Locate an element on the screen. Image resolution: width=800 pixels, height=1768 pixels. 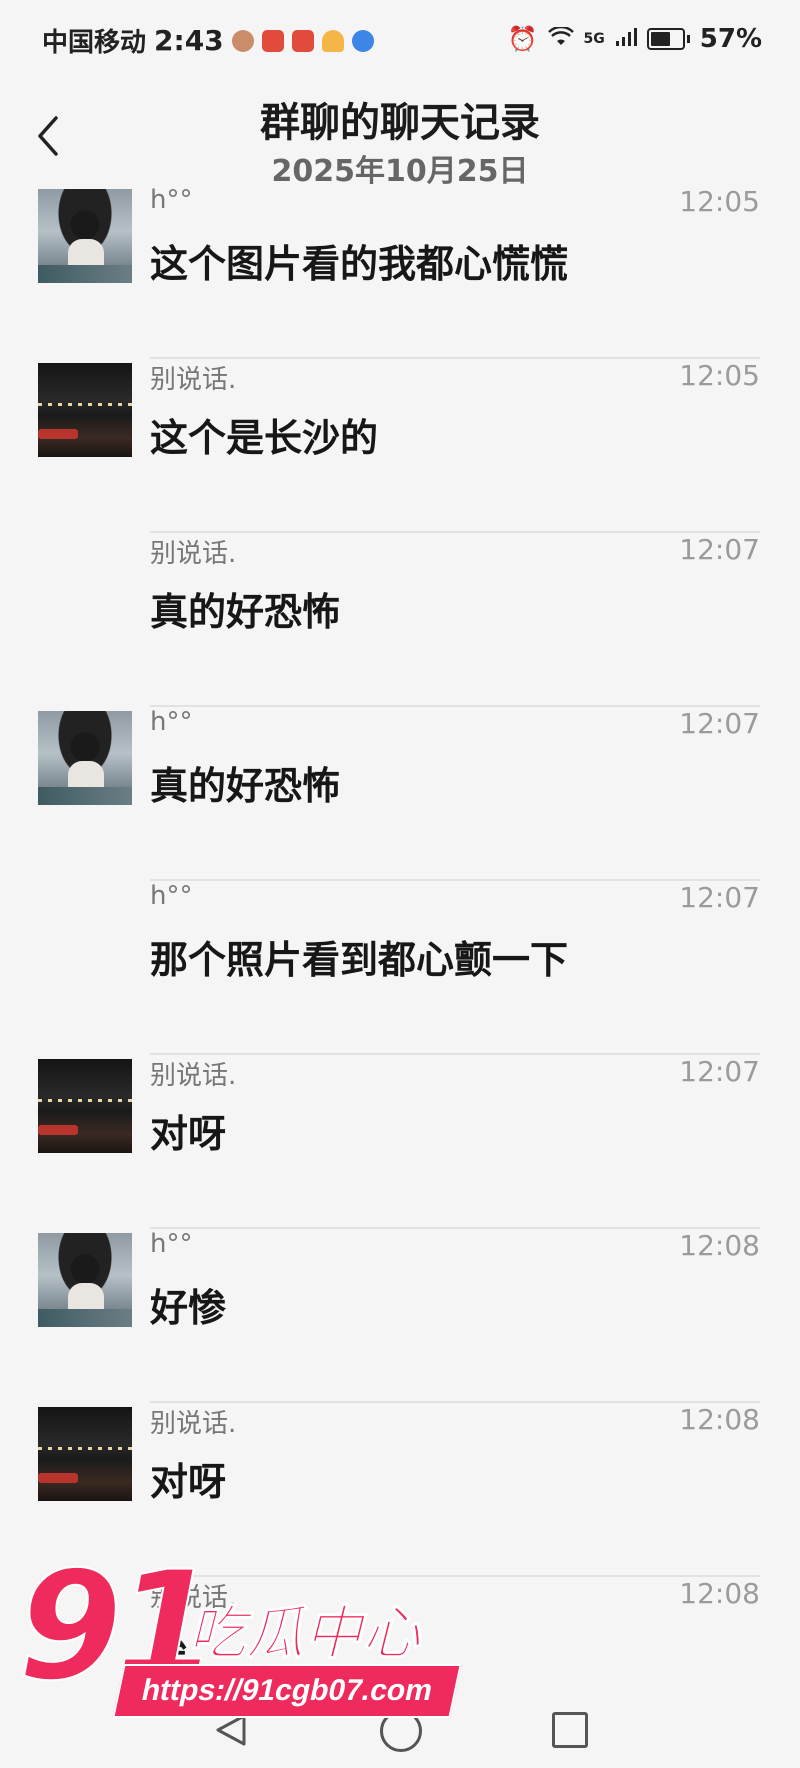
message-text: 那个照片看到都心颤一下 is located at coordinates (359, 960).